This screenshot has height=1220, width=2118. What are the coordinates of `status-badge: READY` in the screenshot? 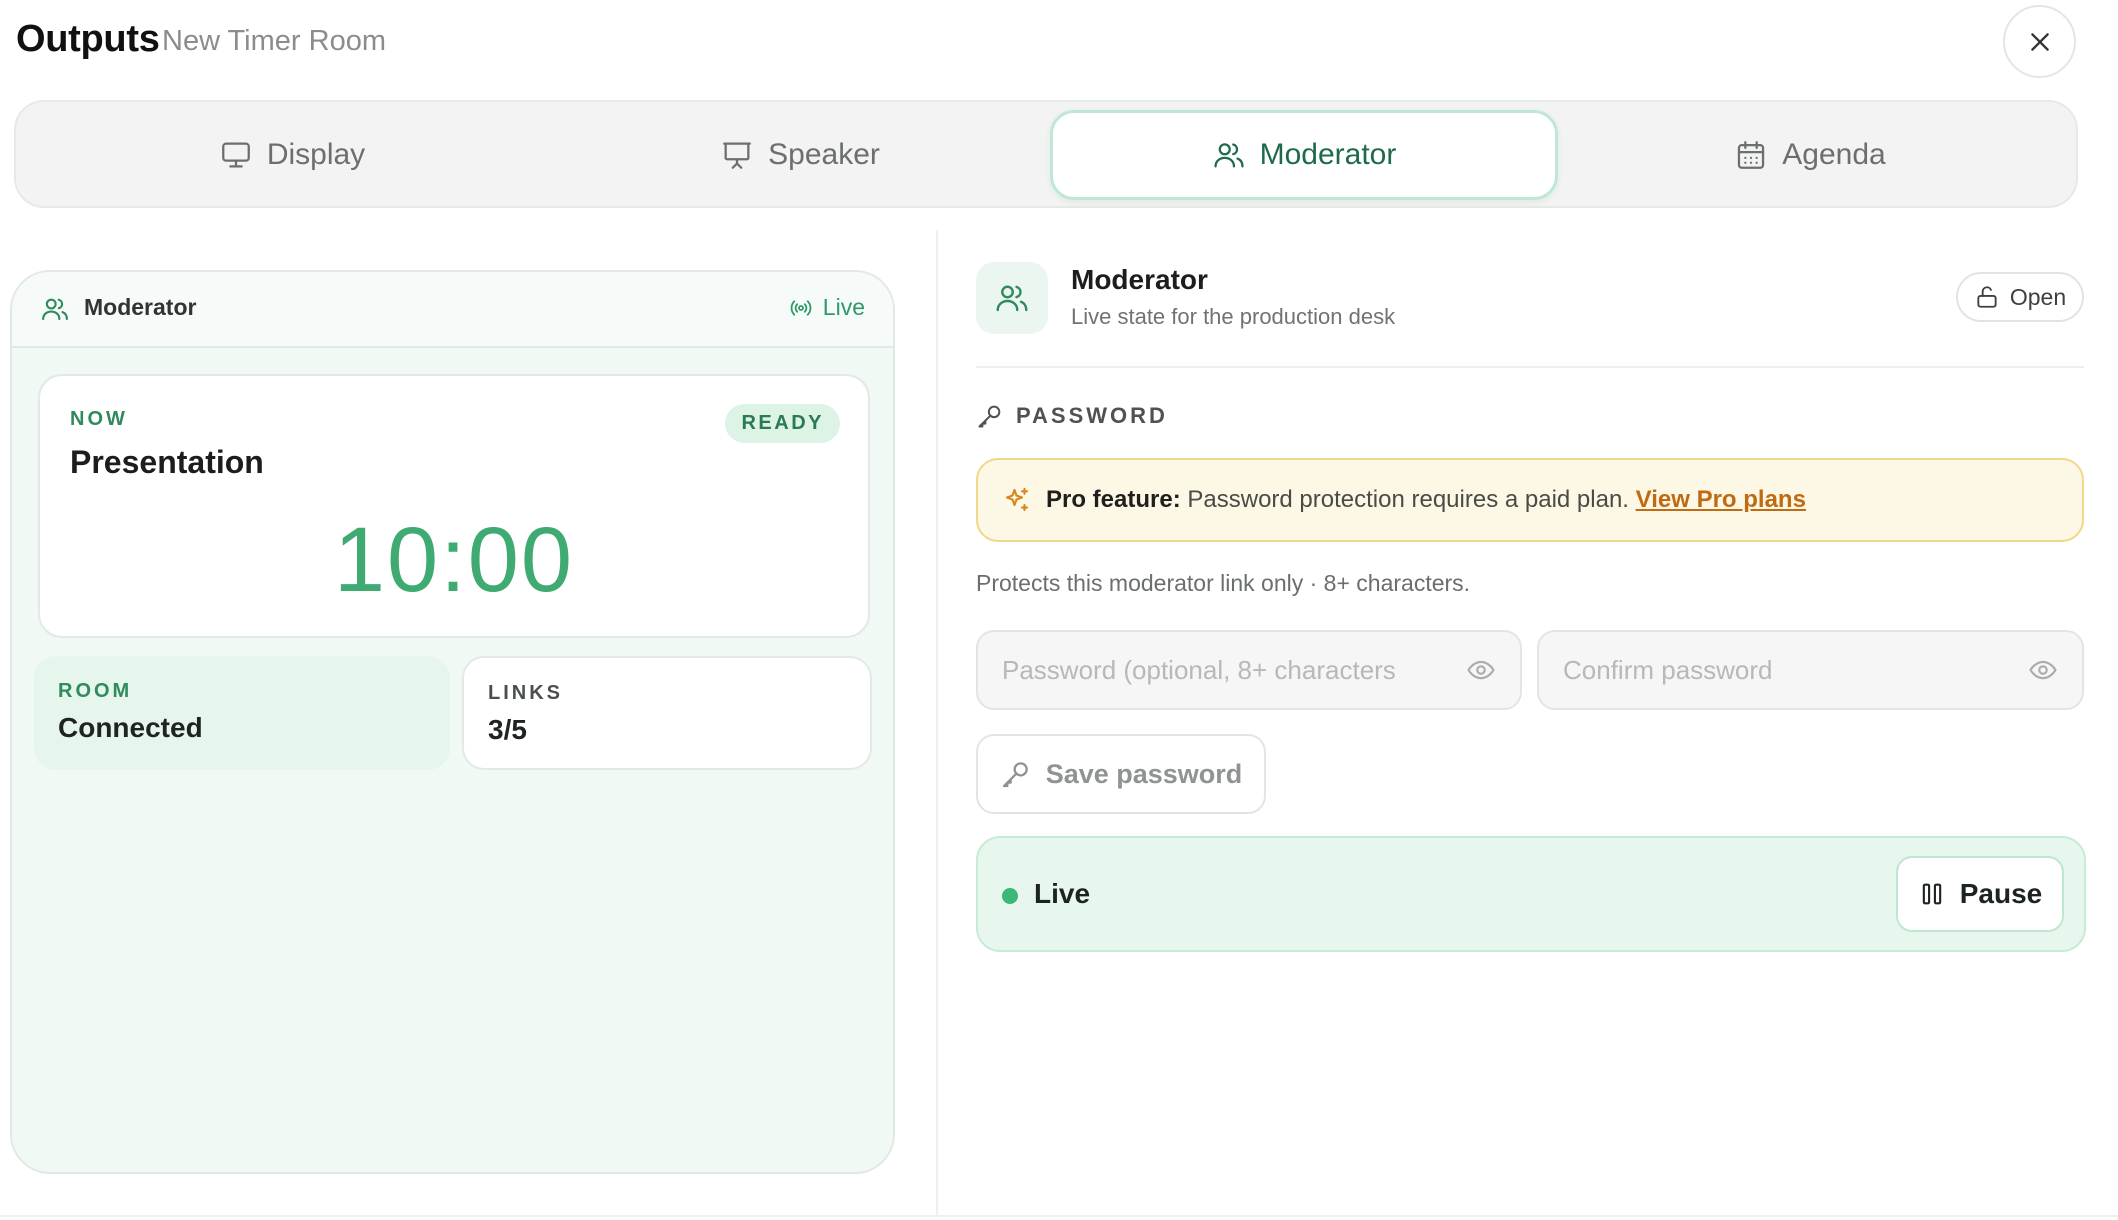 It's located at (782, 423).